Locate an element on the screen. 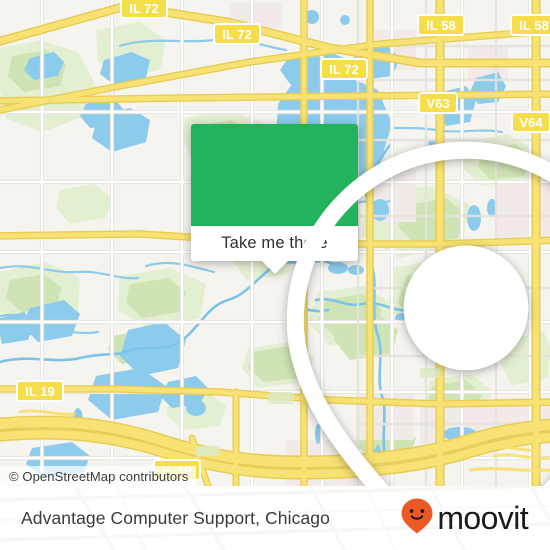  road-shield: IL 19 is located at coordinates (40, 391).